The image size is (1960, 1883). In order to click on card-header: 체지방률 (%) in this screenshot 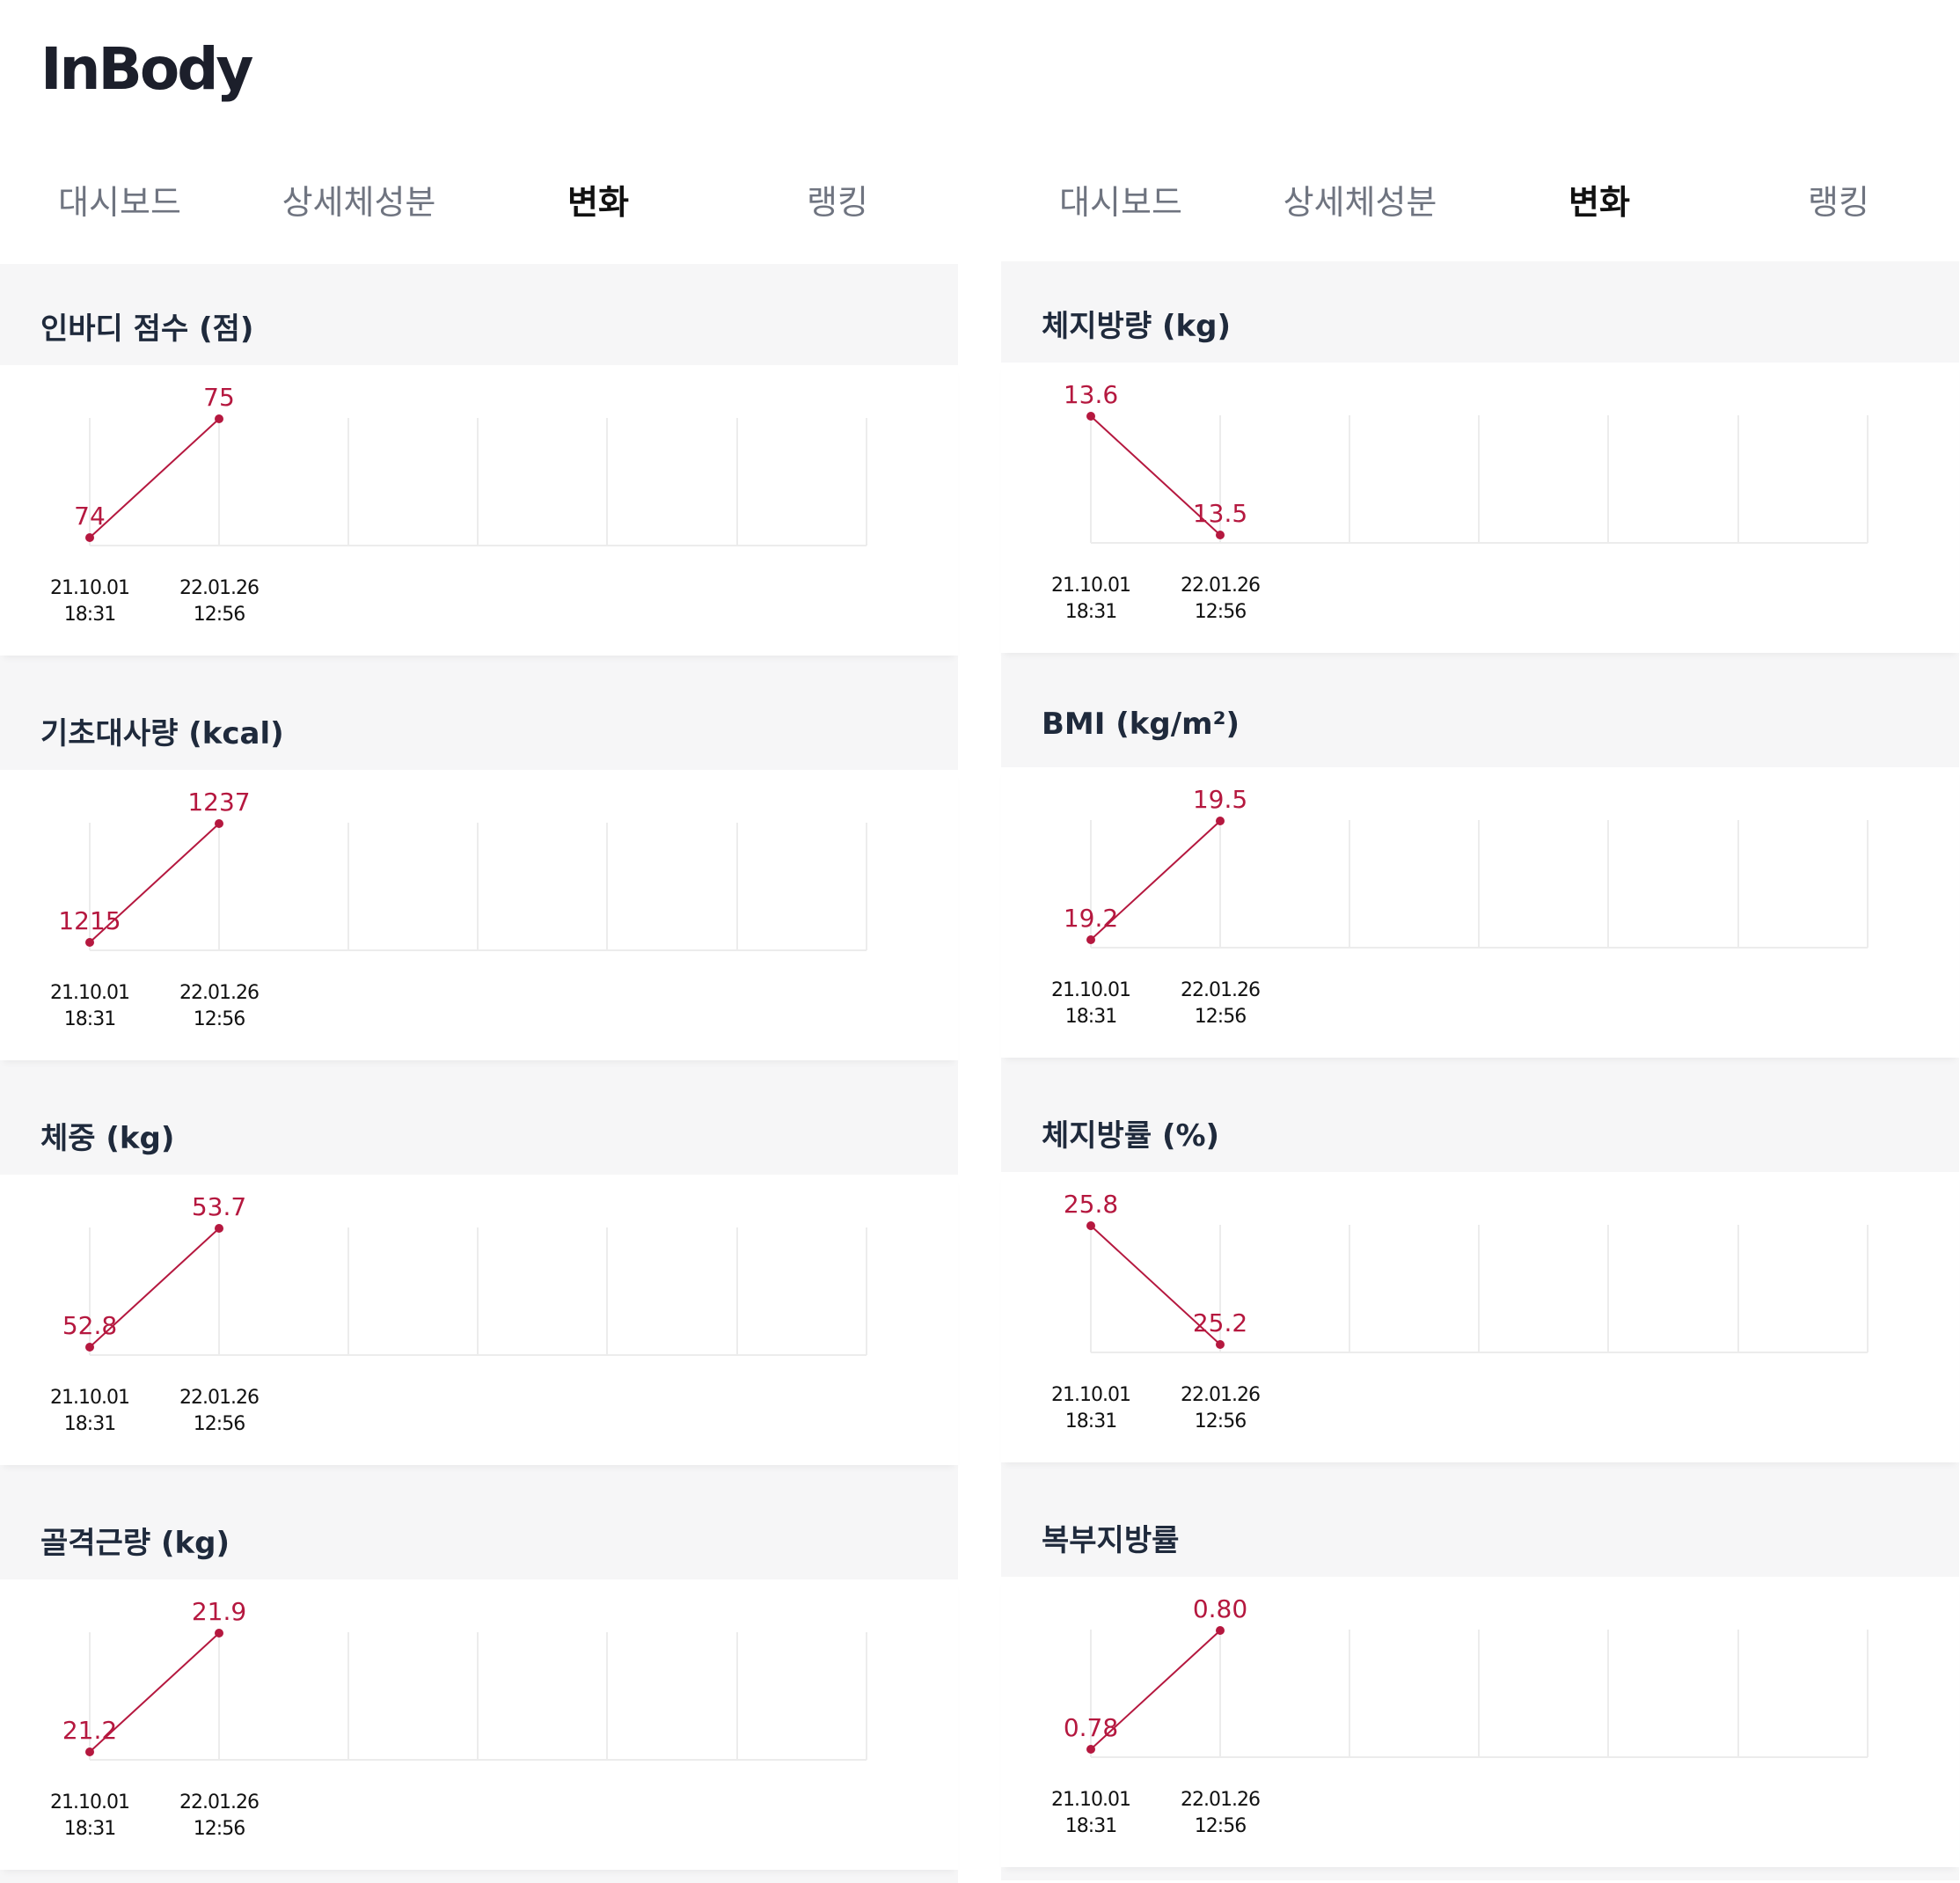, I will do `click(1480, 1121)`.